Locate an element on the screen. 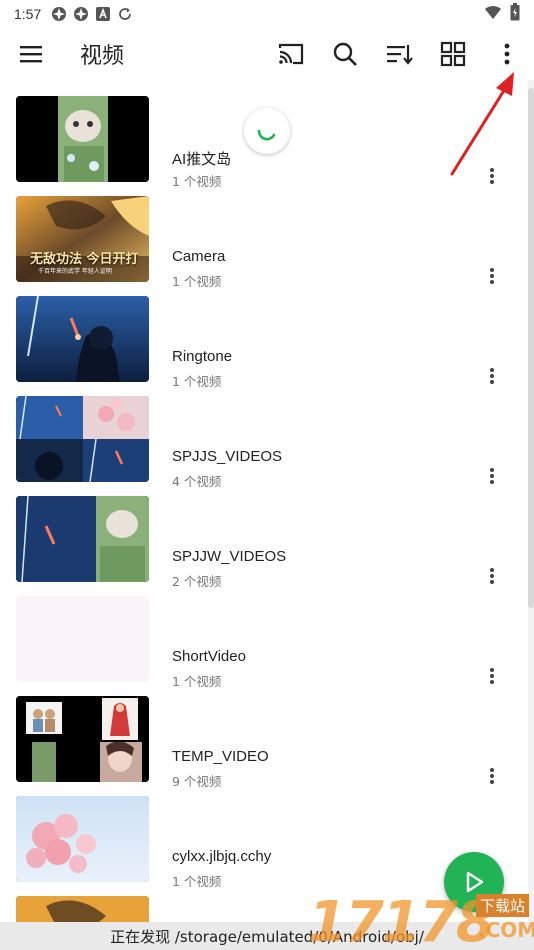 The height and width of the screenshot is (950, 534). folder-item: ShortVideo 1 个视频 is located at coordinates (267, 634).